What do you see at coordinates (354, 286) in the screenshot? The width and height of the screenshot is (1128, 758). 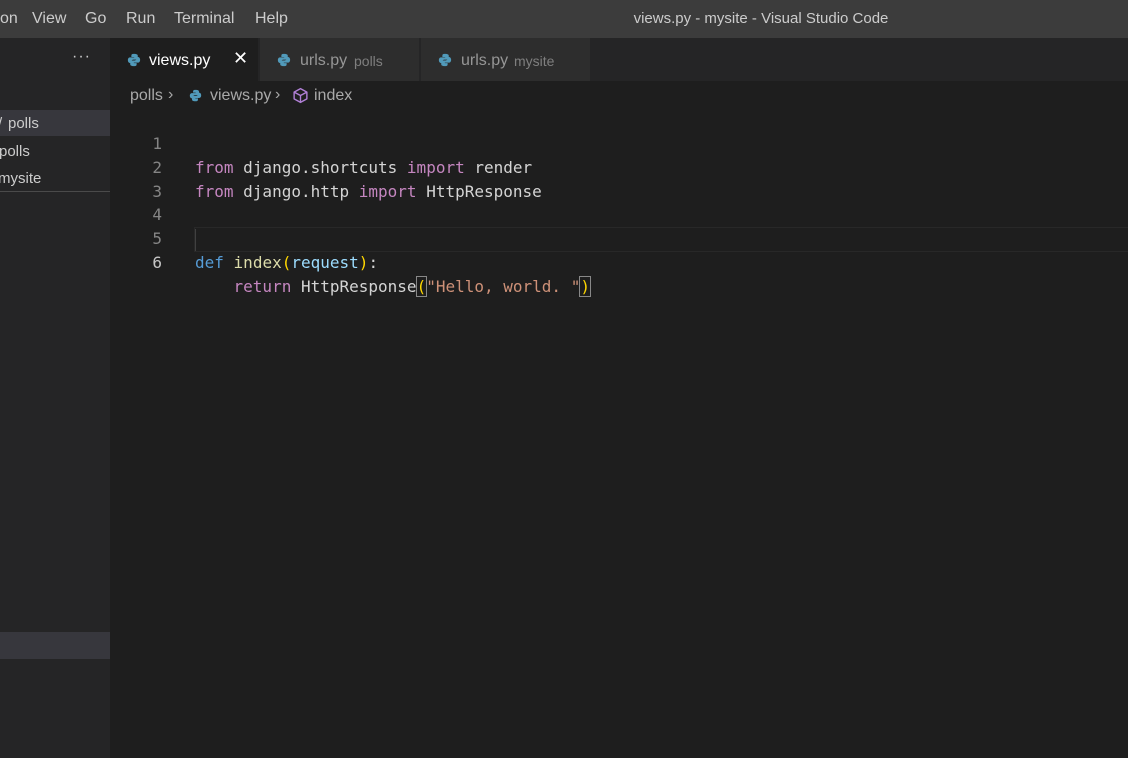 I see `call-name: HttpResponse` at bounding box center [354, 286].